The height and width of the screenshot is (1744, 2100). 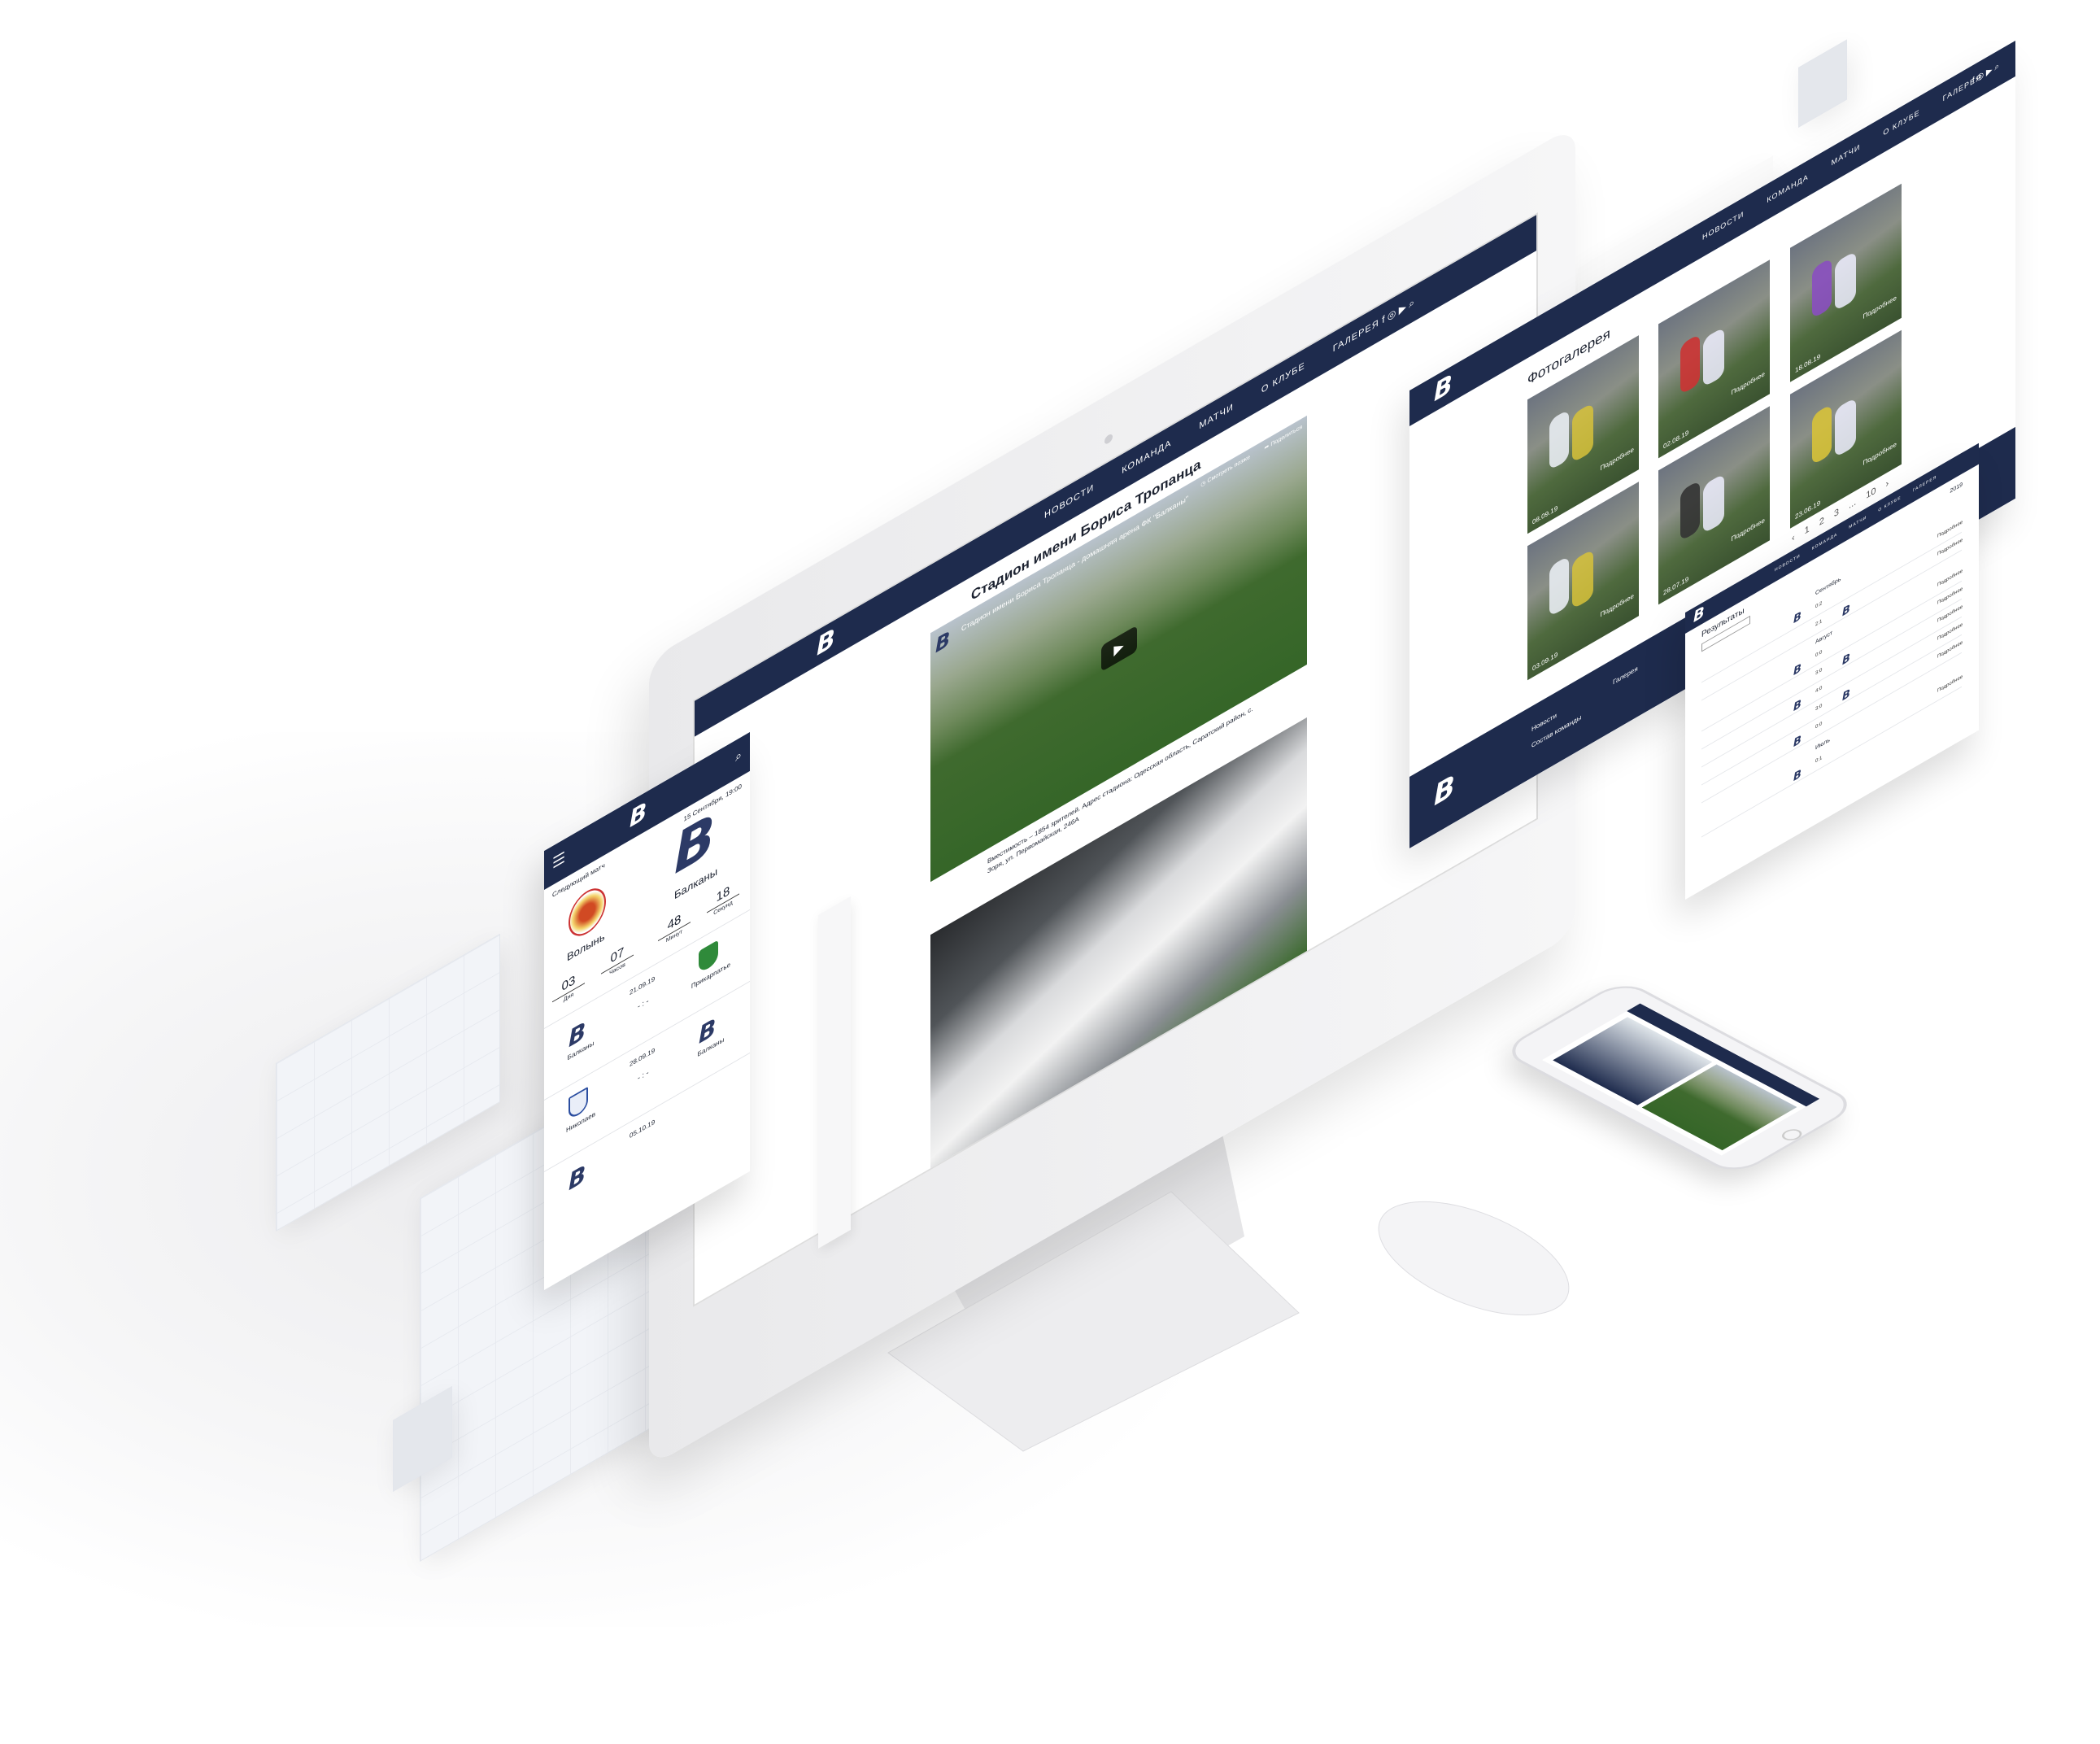 What do you see at coordinates (1228, 469) in the screenshot?
I see `watch-later-label: Смотреть позже` at bounding box center [1228, 469].